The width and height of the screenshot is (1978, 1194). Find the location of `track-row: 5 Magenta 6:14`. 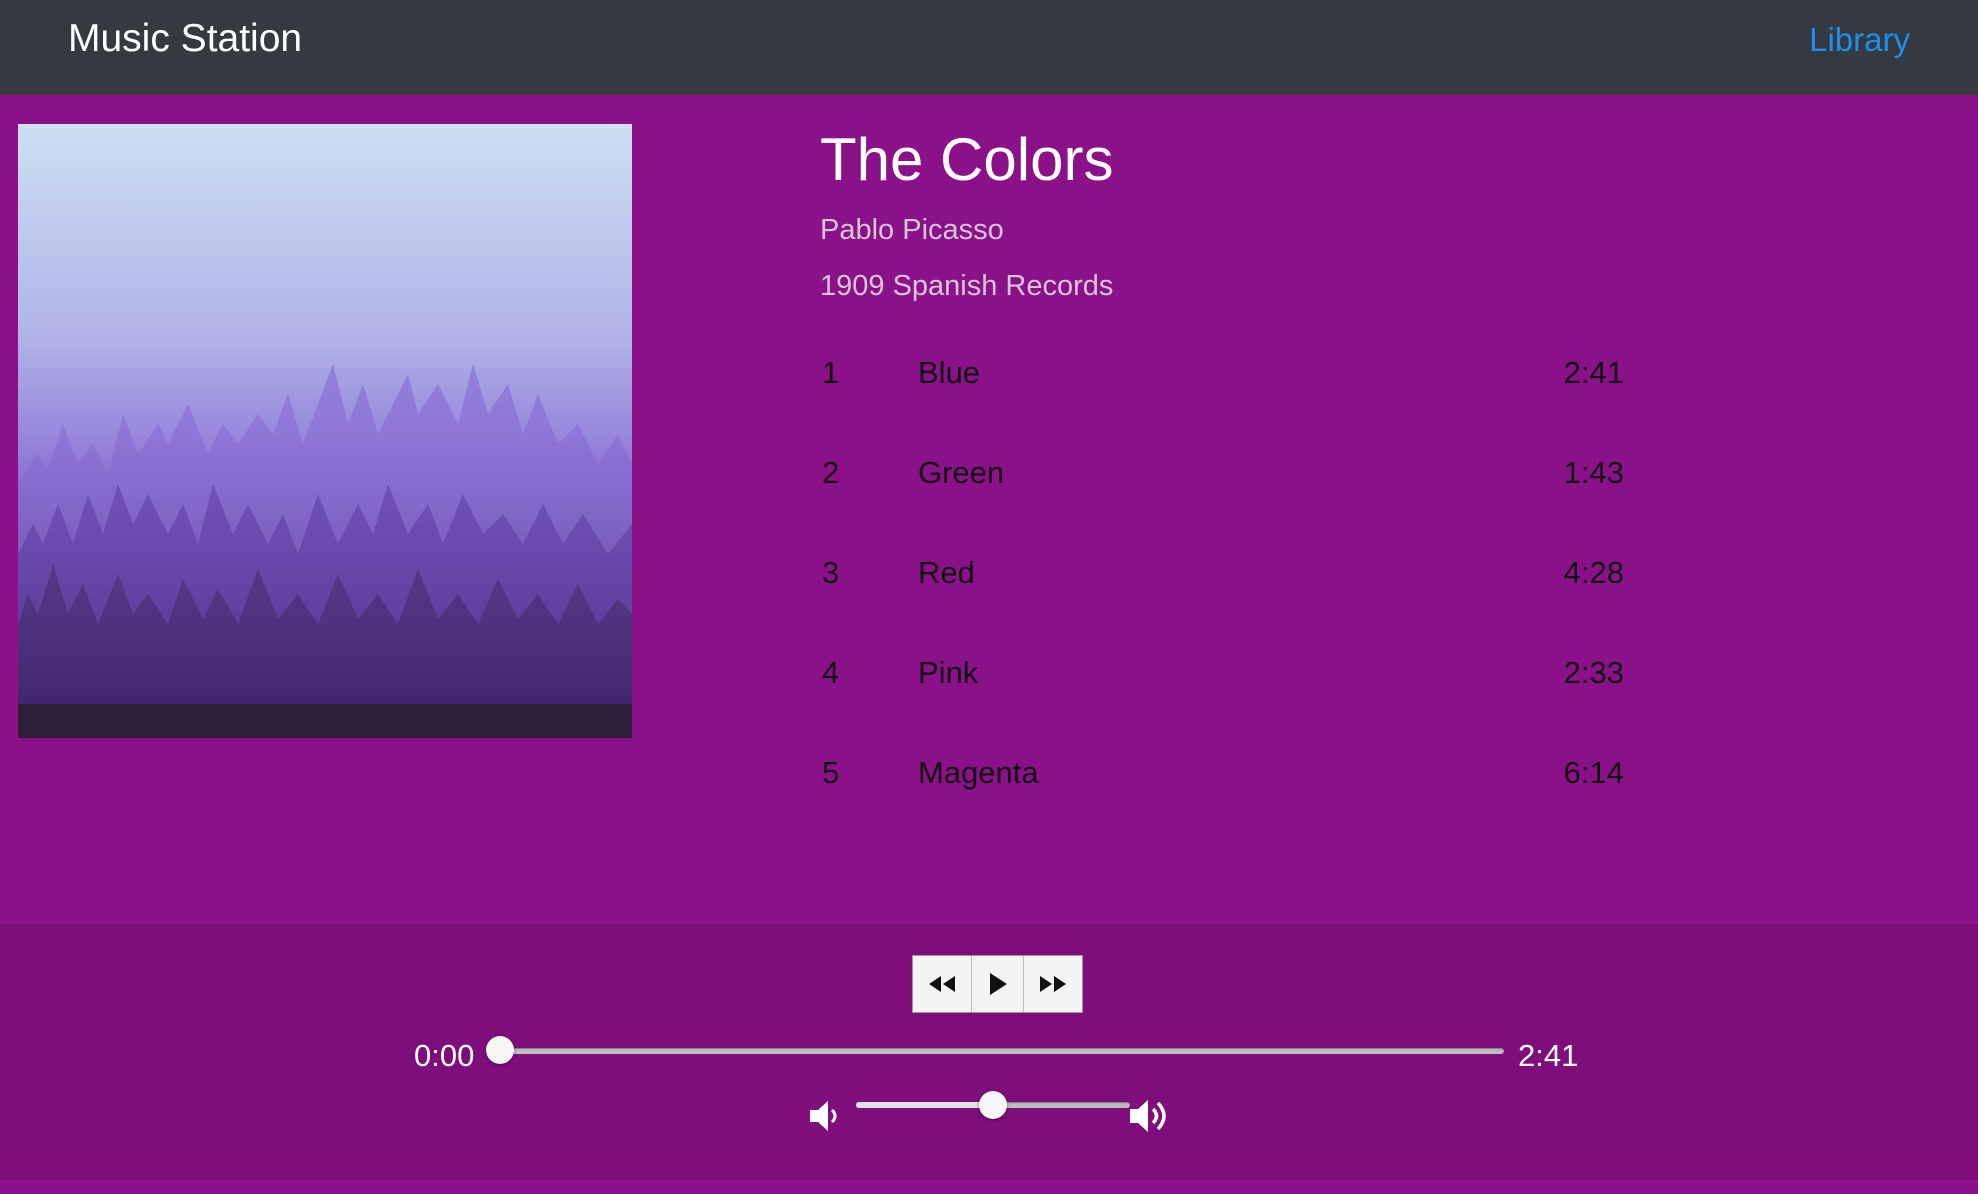

track-row: 5 Magenta 6:14 is located at coordinates (1225, 796).